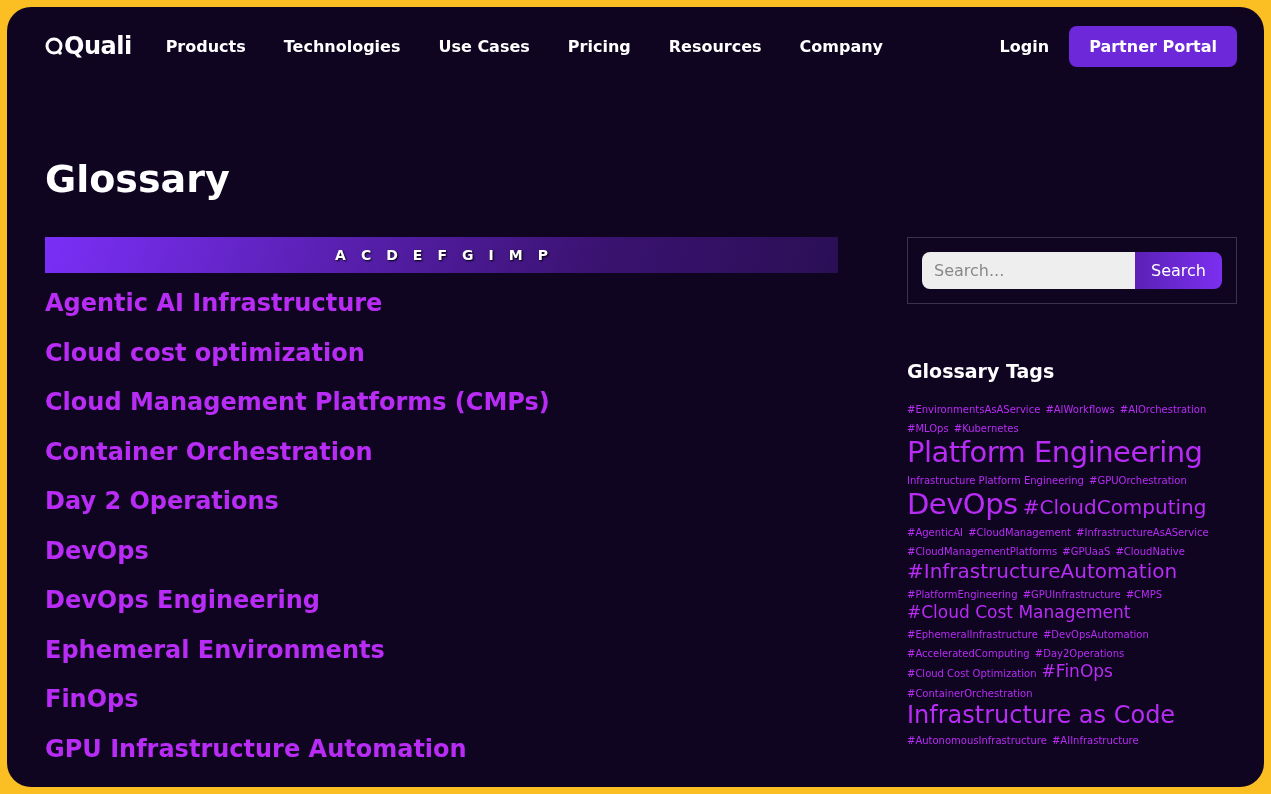  I want to click on letter-link: P, so click(542, 255).